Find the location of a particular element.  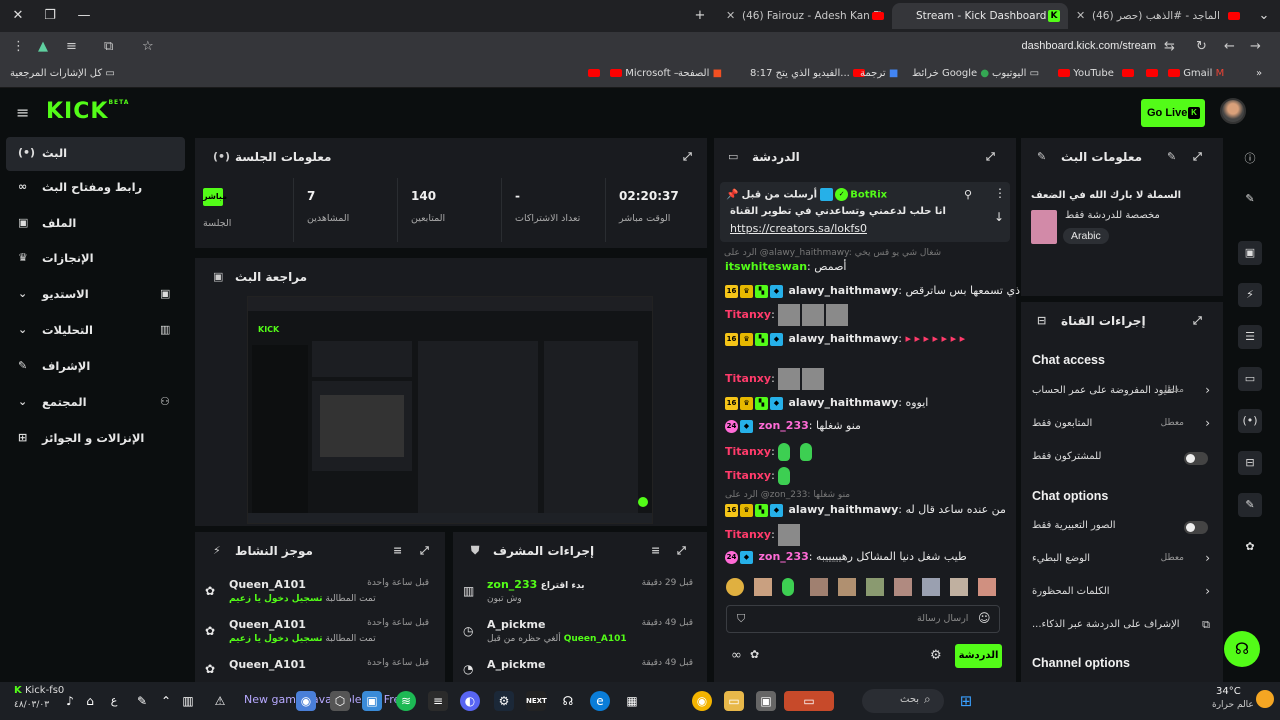

tab-search-icon: ⌄ is located at coordinates (1264, 16).